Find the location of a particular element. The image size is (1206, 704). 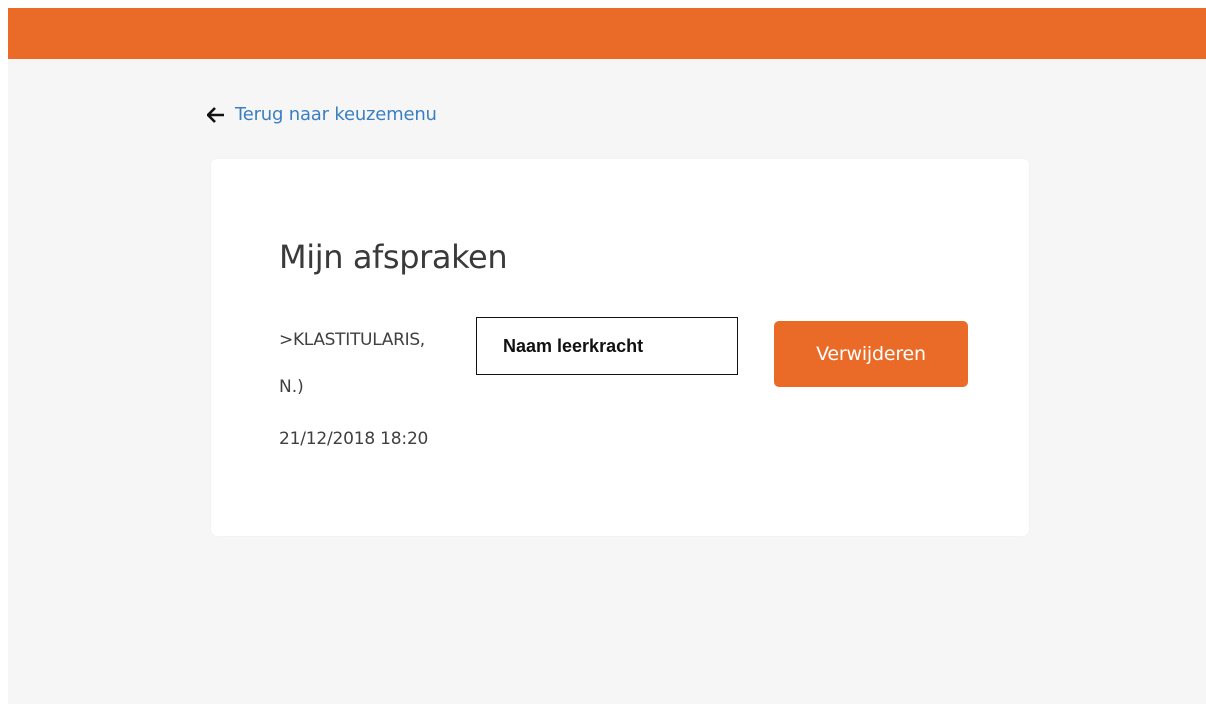

teacher-name-placeholder: Naam leerkracht is located at coordinates (573, 345).